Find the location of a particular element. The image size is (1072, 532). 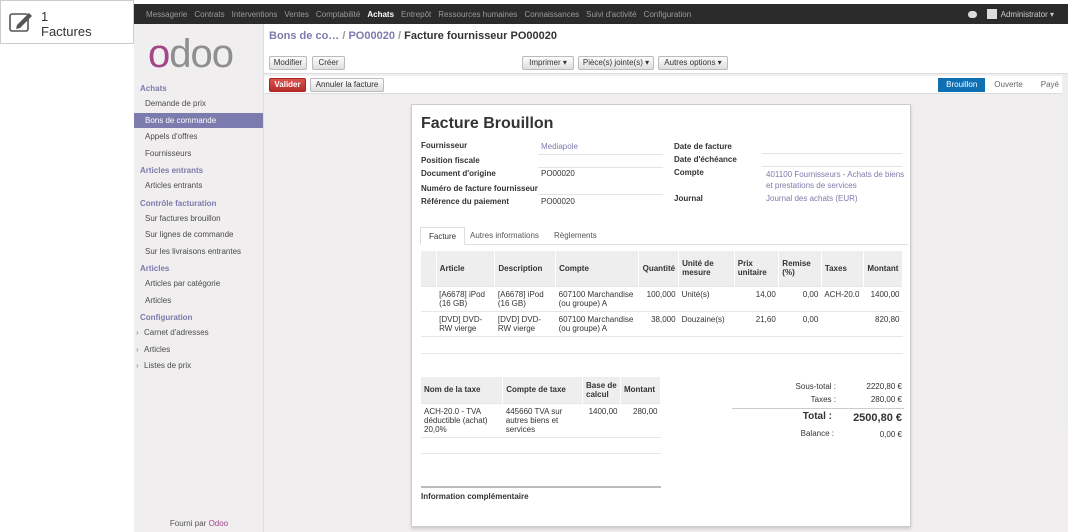

payment-reference-field: PO00020 is located at coordinates (558, 201).